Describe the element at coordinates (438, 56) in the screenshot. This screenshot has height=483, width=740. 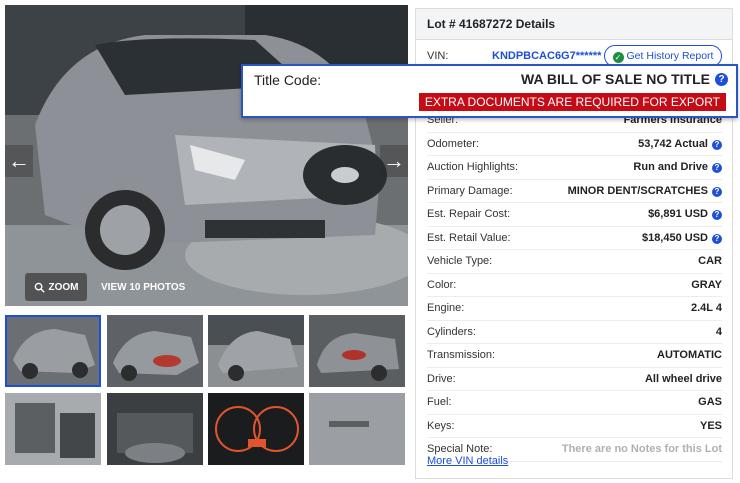
I see `vin-label: VIN:` at that location.